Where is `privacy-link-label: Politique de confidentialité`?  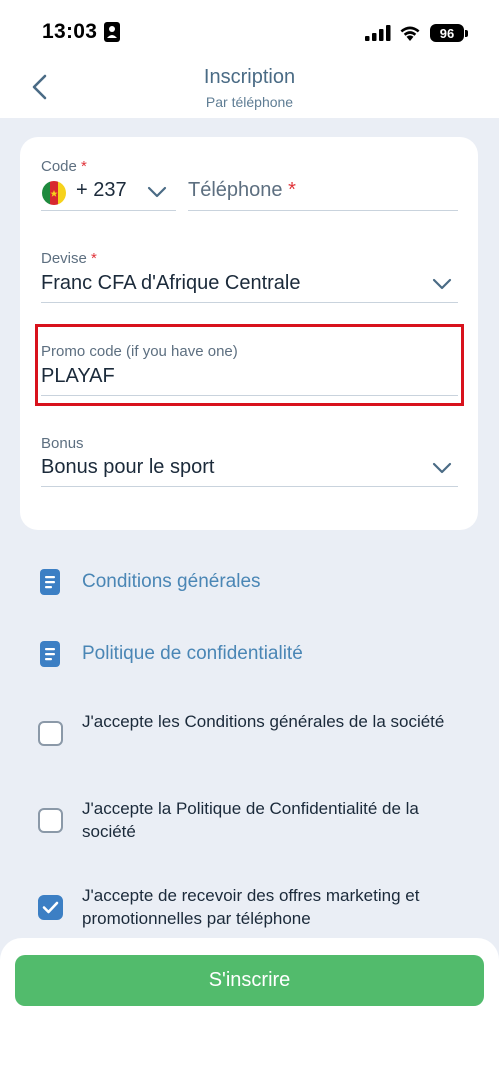
privacy-link-label: Politique de confidentialité is located at coordinates (192, 654).